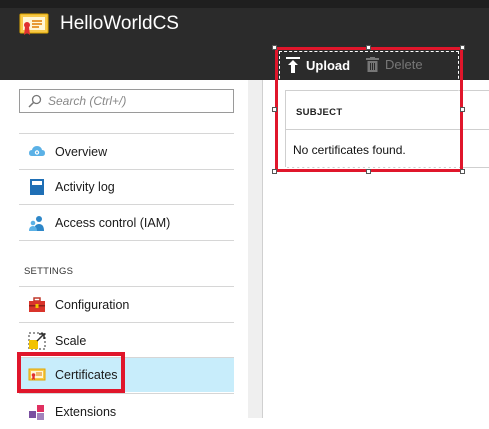  Describe the element at coordinates (86, 412) in the screenshot. I see `sidebar-item-label: Extensions` at that location.